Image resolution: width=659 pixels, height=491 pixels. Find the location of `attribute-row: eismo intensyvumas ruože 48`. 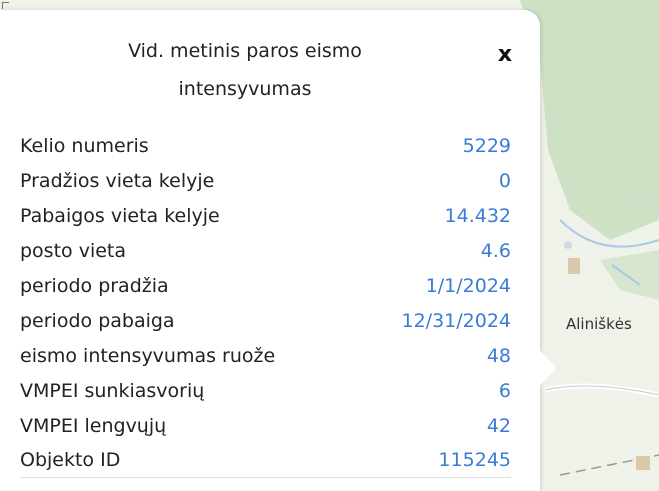

attribute-row: eismo intensyvumas ruože 48 is located at coordinates (265, 355).